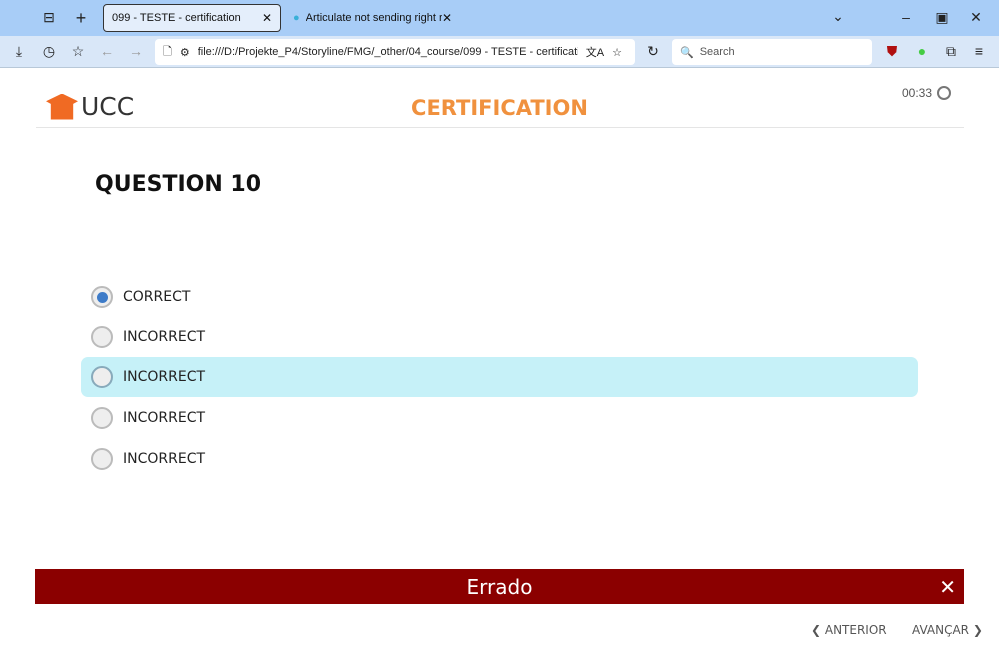 This screenshot has height=657, width=999. What do you see at coordinates (617, 52) in the screenshot?
I see `bookmark-star-icon: ☆` at bounding box center [617, 52].